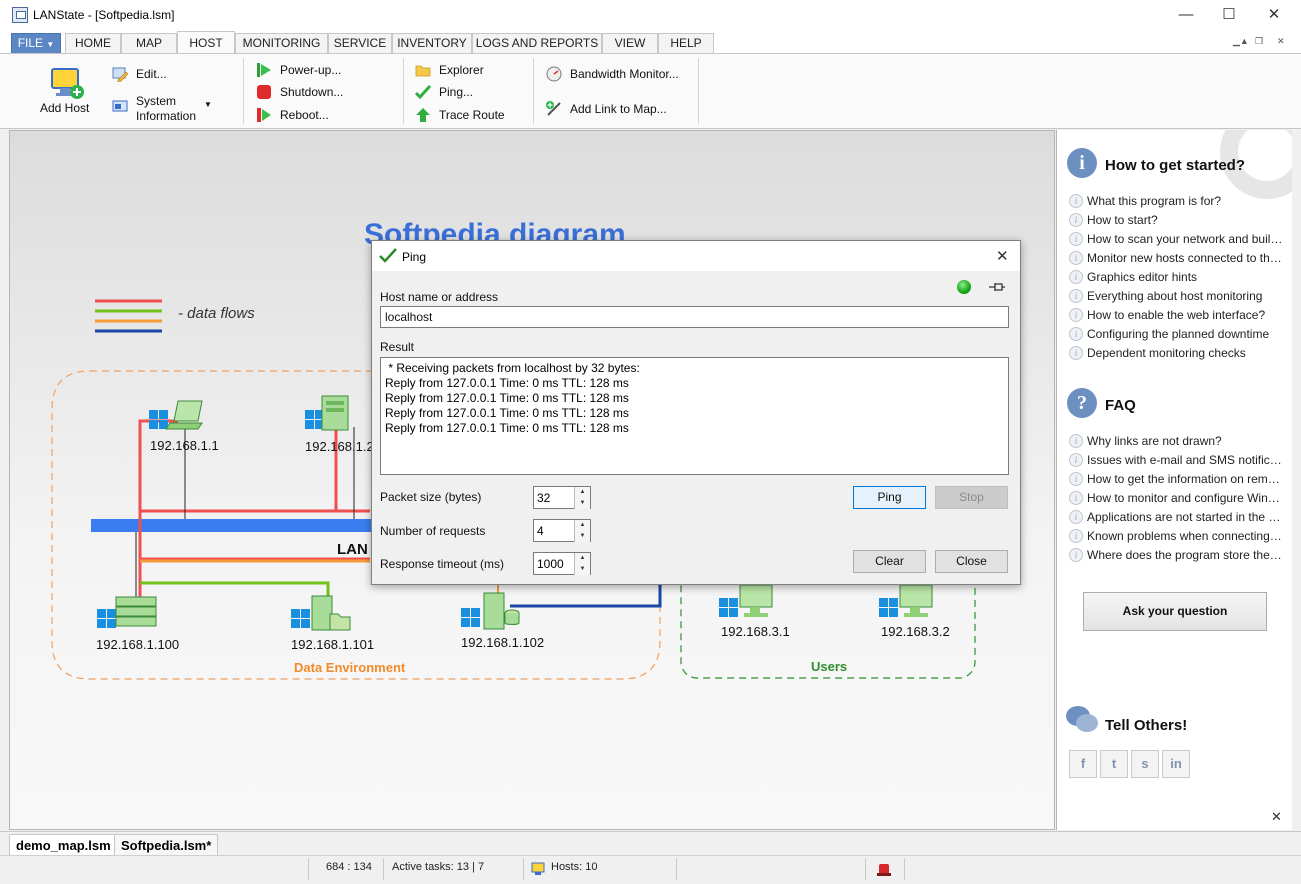 This screenshot has height=884, width=1301. What do you see at coordinates (350, 667) in the screenshot?
I see `zone-label-data-environment: Data Environment` at bounding box center [350, 667].